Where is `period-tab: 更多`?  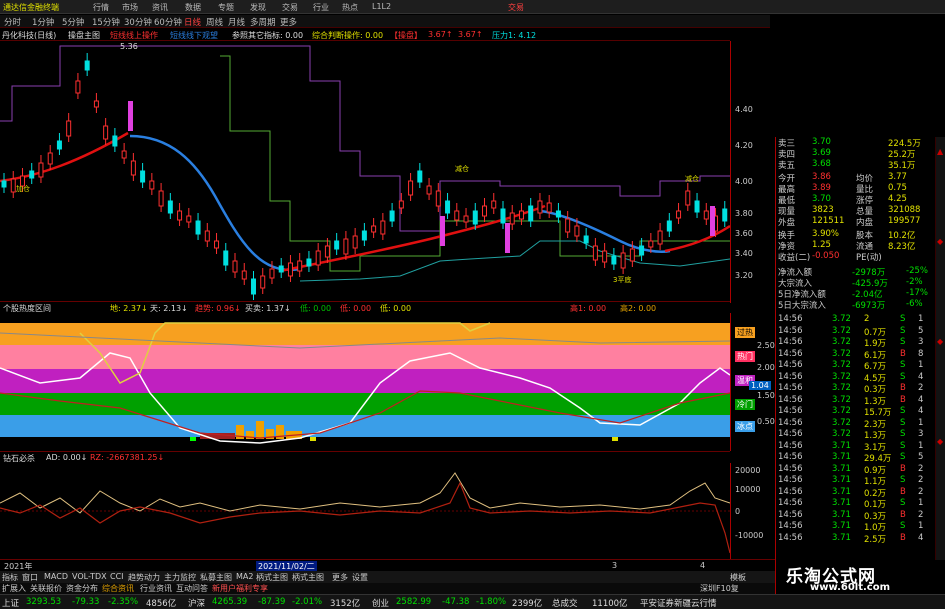
period-tab: 更多 is located at coordinates (288, 22).